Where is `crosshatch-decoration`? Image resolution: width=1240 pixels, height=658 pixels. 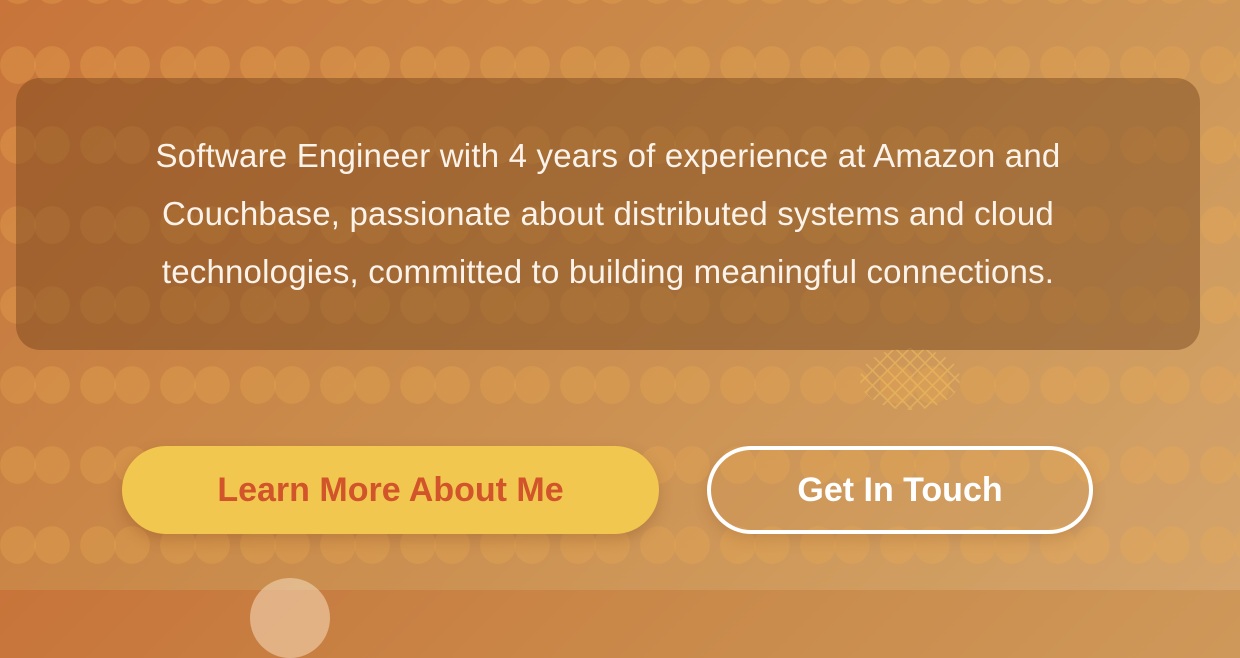
crosshatch-decoration is located at coordinates (910, 379).